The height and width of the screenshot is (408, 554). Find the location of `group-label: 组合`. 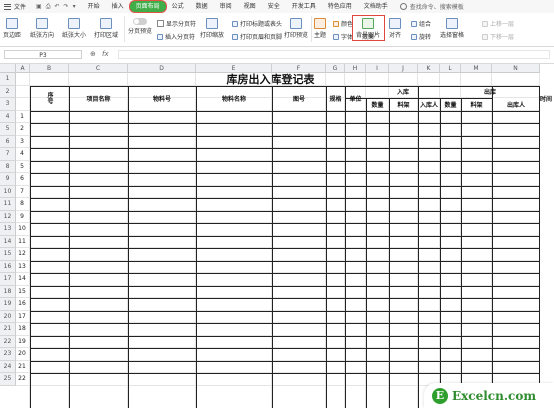

group-label: 组合 is located at coordinates (425, 24).